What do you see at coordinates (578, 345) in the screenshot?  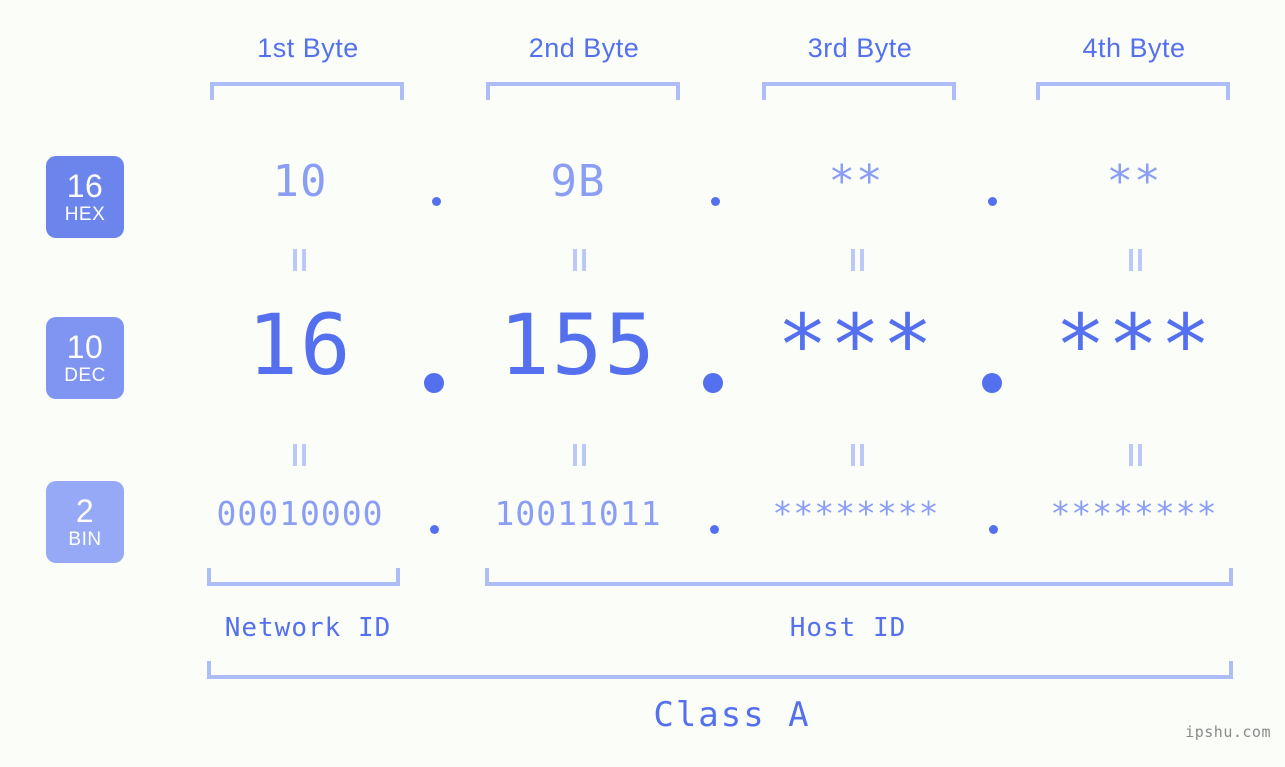 I see `dec-byte-2: 155` at bounding box center [578, 345].